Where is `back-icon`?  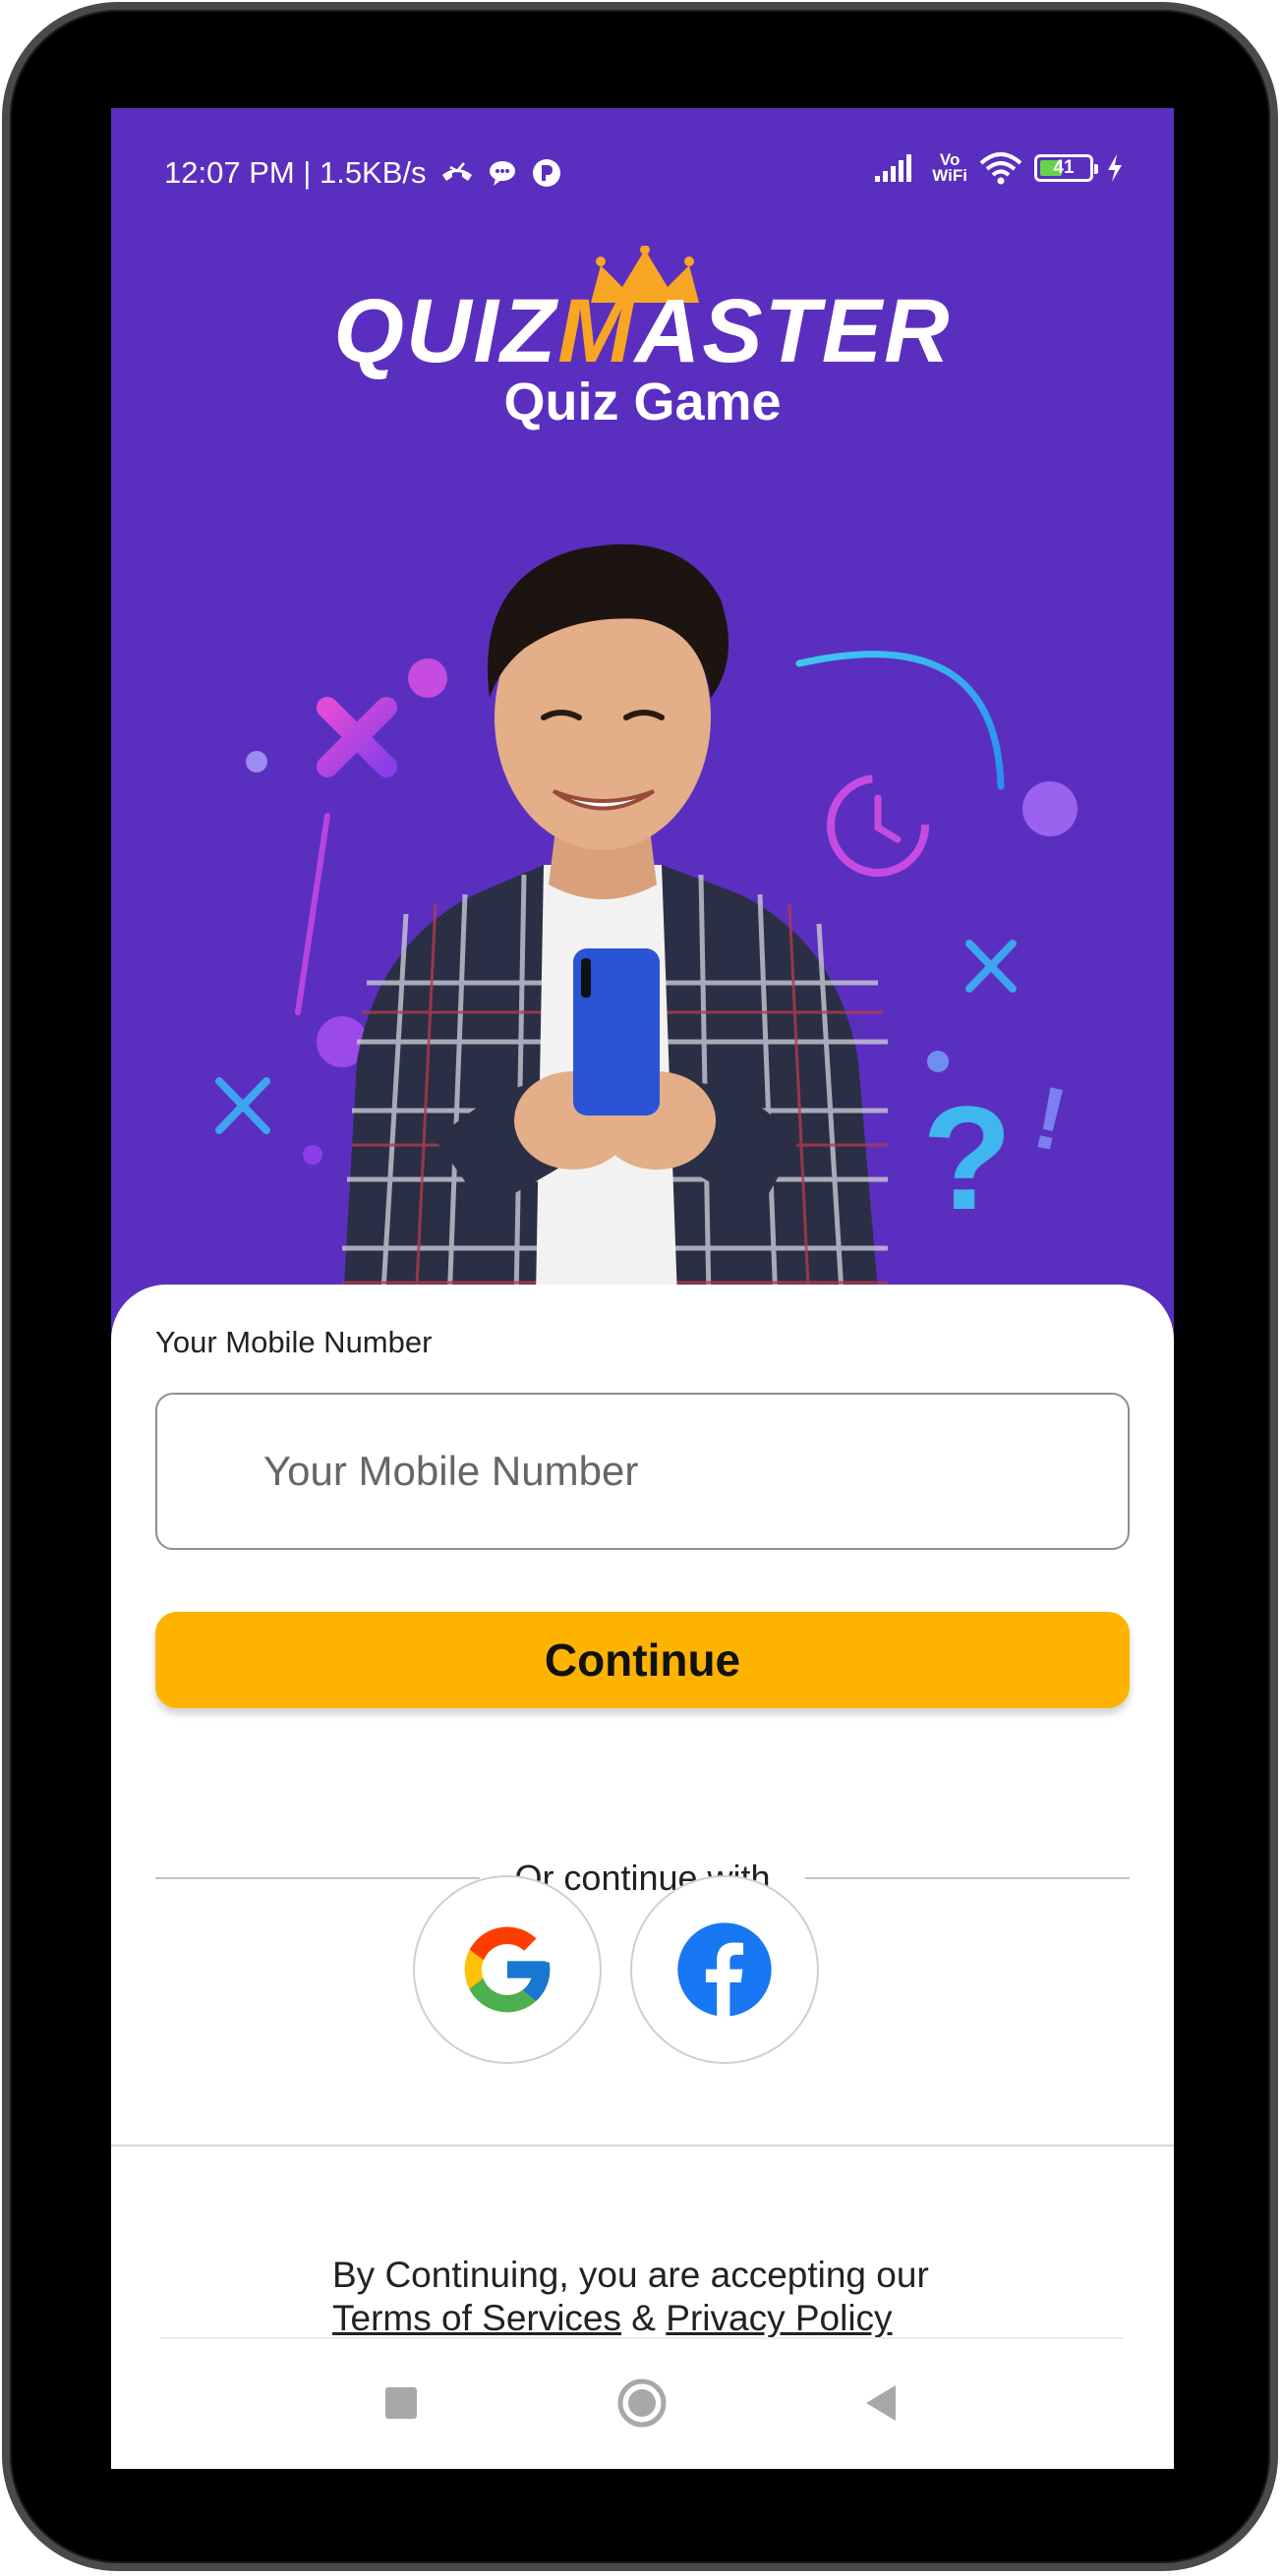
back-icon is located at coordinates (881, 2403).